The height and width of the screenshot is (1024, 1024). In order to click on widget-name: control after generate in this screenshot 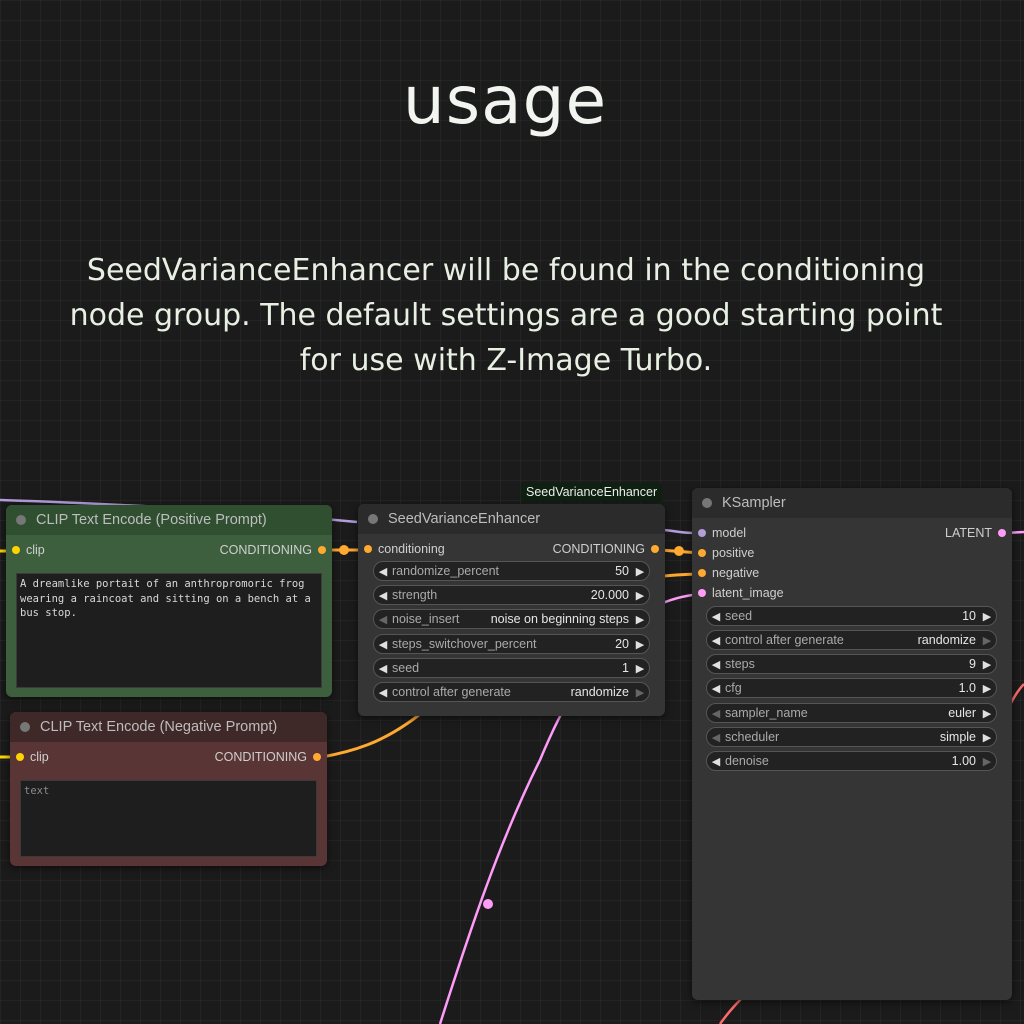, I will do `click(784, 640)`.